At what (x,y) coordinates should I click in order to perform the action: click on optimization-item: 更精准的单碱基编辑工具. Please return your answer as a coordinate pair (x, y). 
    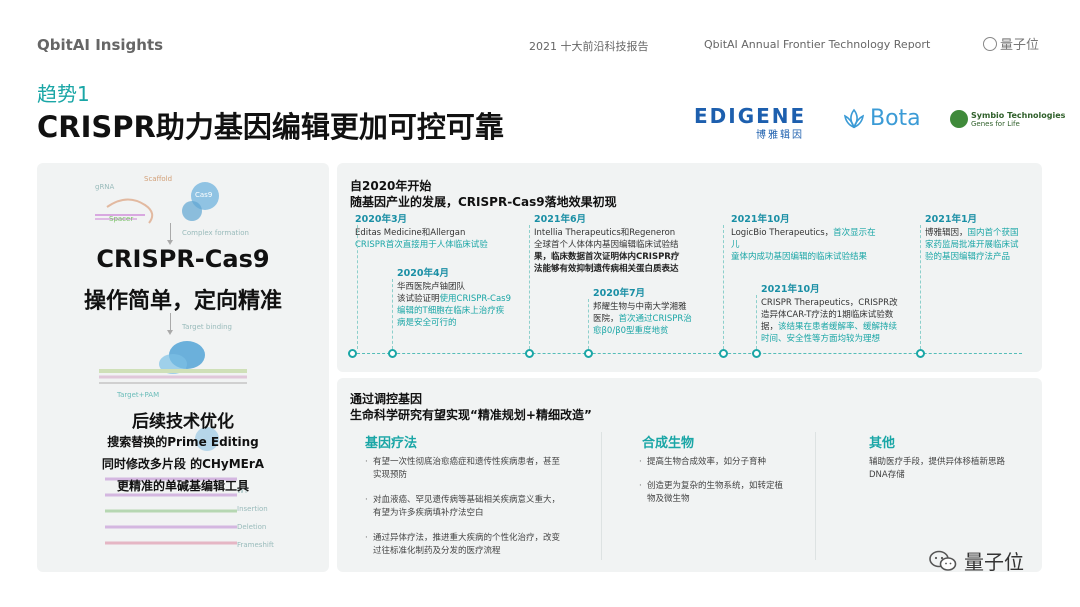
    Looking at the image, I should click on (182, 486).